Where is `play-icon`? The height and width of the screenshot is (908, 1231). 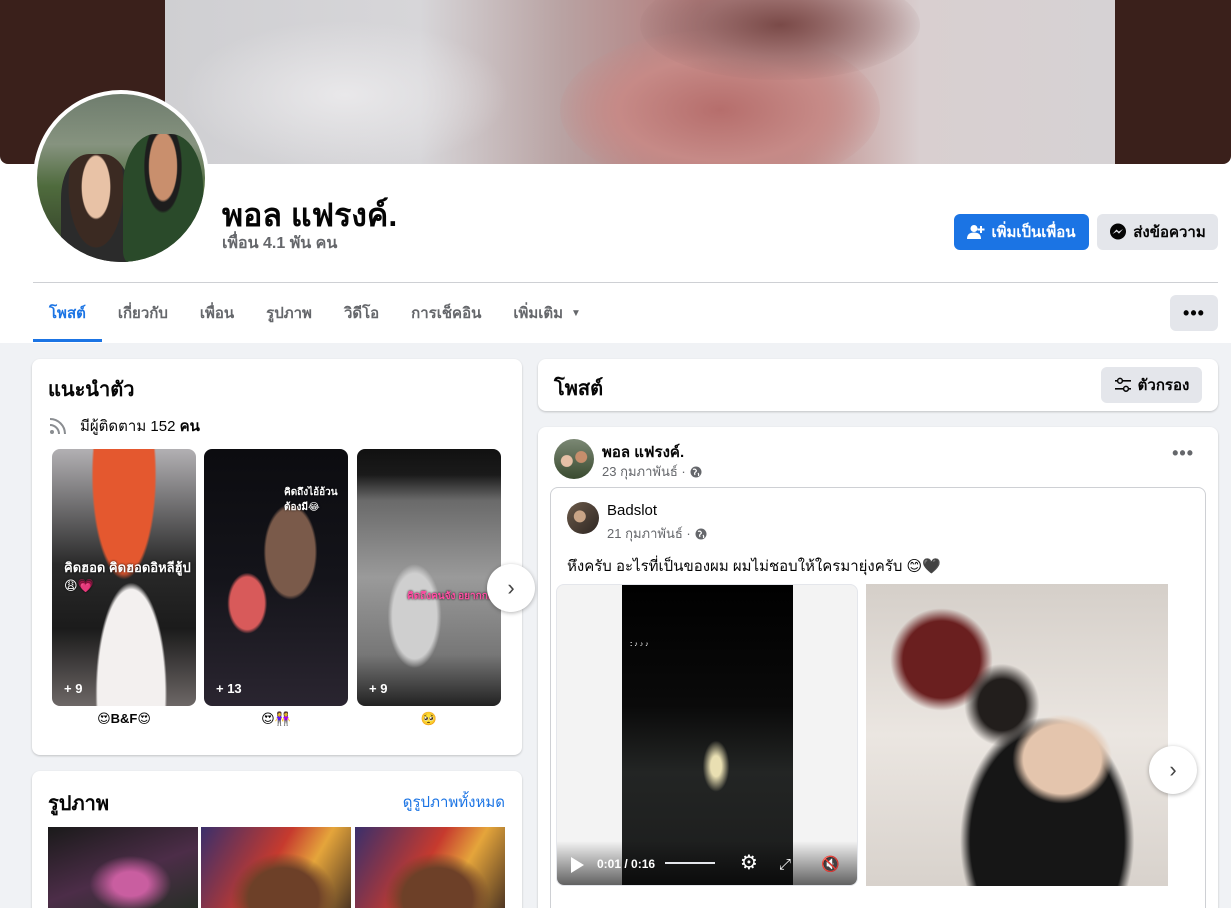
play-icon is located at coordinates (577, 865).